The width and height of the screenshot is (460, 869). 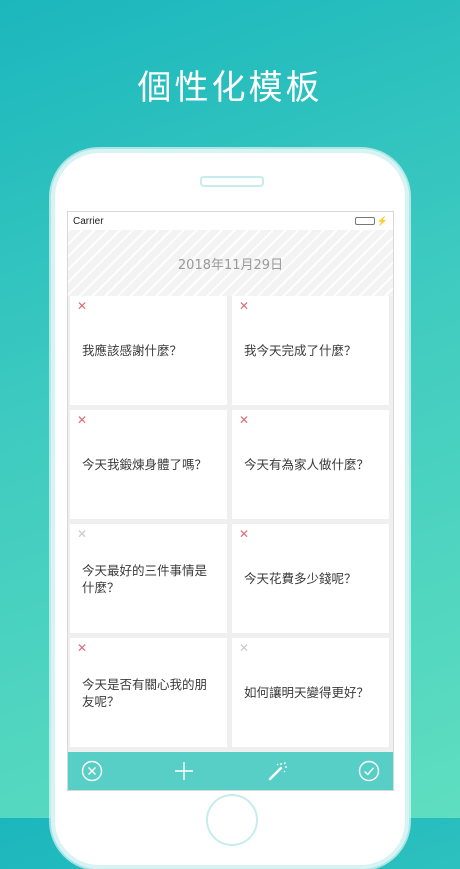 I want to click on question-card: ✕ 我應該感謝什麼？, so click(x=148, y=350).